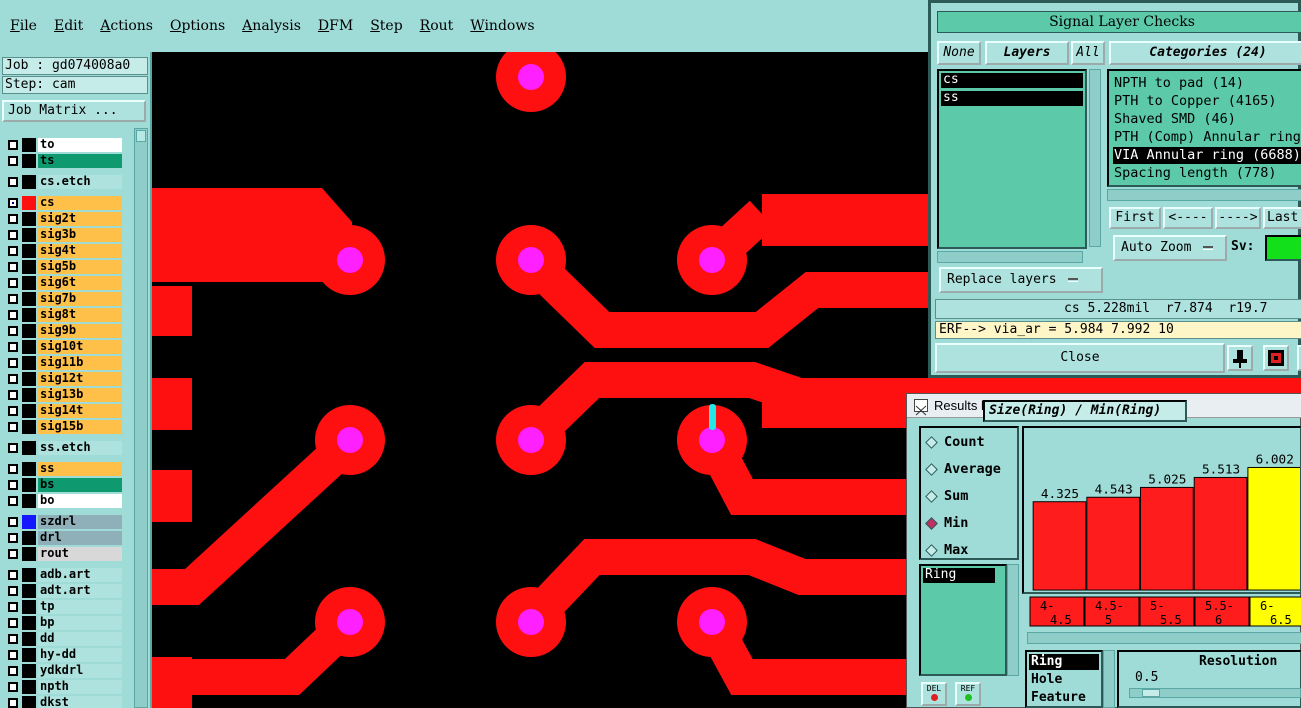 The image size is (1301, 708). I want to click on check-layer-item: ss, so click(1012, 98).